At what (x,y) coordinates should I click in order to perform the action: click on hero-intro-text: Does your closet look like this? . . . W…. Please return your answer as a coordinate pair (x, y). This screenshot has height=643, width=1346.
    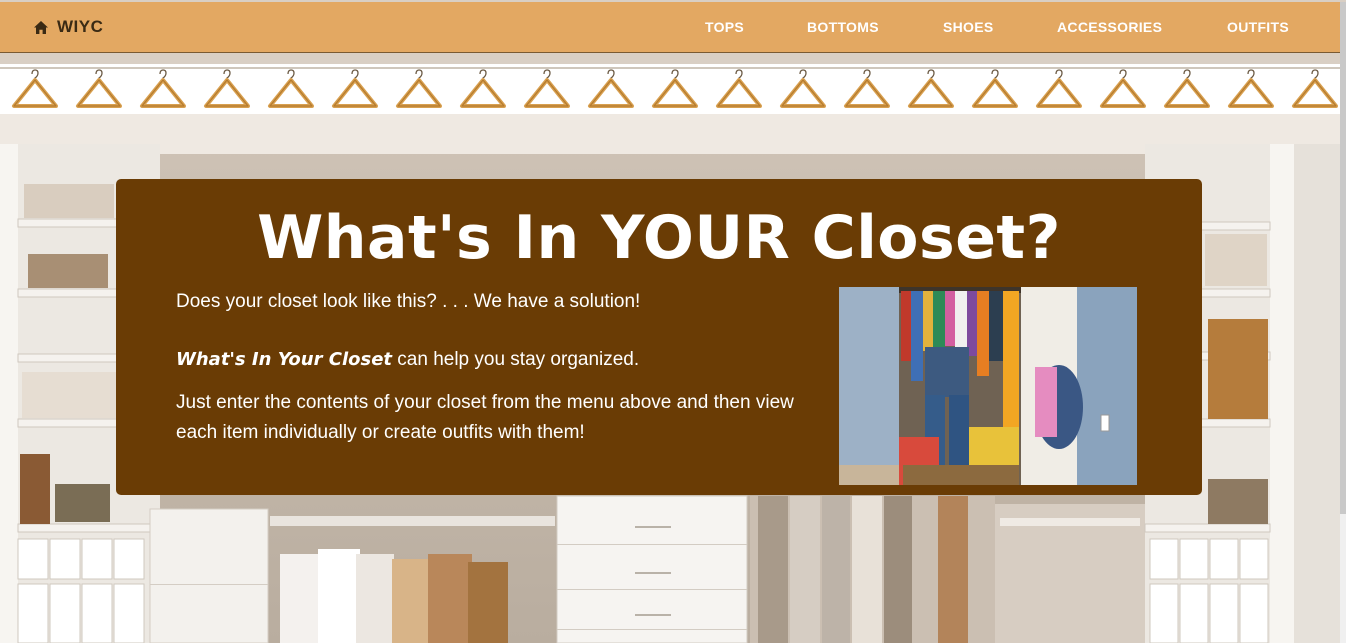
    Looking at the image, I should click on (408, 301).